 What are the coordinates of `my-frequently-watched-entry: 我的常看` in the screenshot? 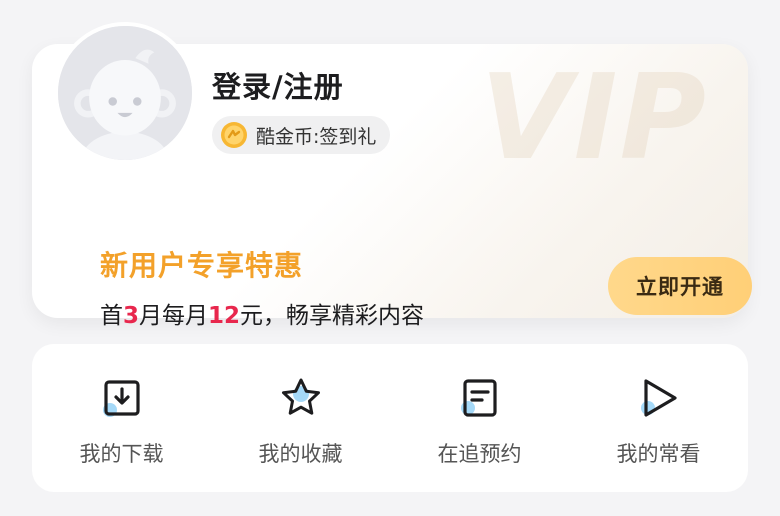 It's located at (658, 418).